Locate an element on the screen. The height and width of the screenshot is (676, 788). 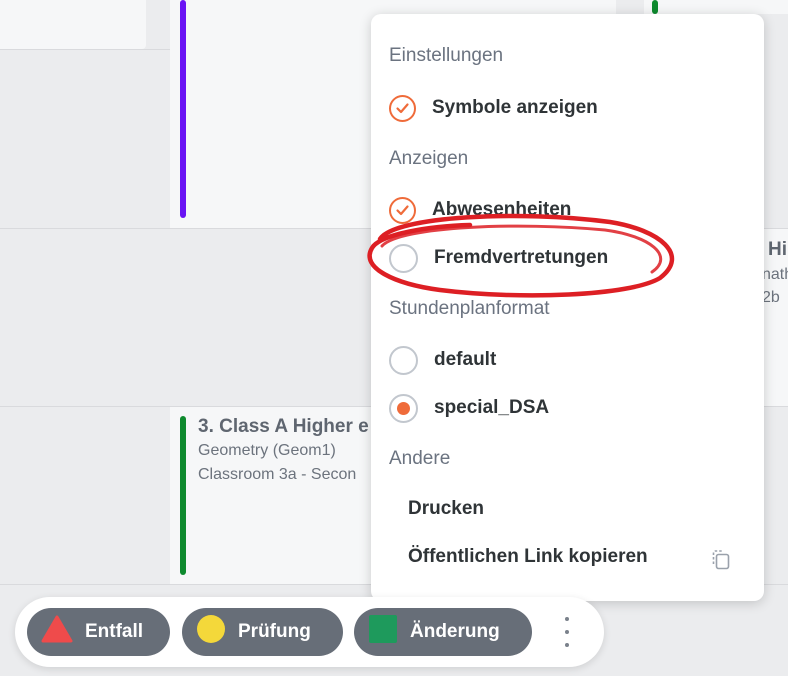
copy-icon is located at coordinates (721, 560).